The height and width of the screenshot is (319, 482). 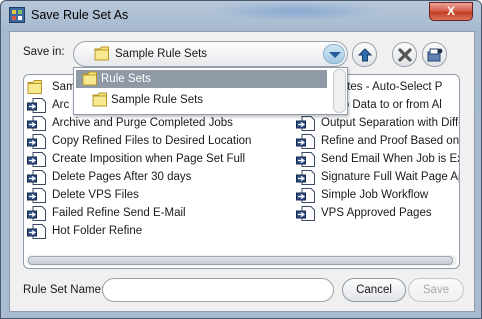 I want to click on rule-set-name-label: Rule Set Name:, so click(x=64, y=290).